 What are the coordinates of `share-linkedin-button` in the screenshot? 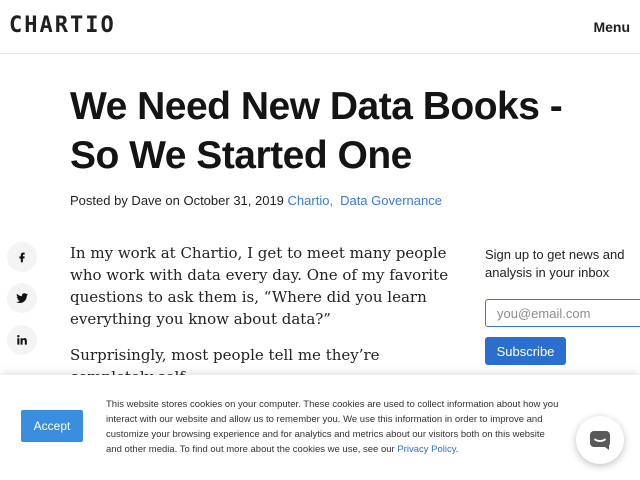 It's located at (22, 340).